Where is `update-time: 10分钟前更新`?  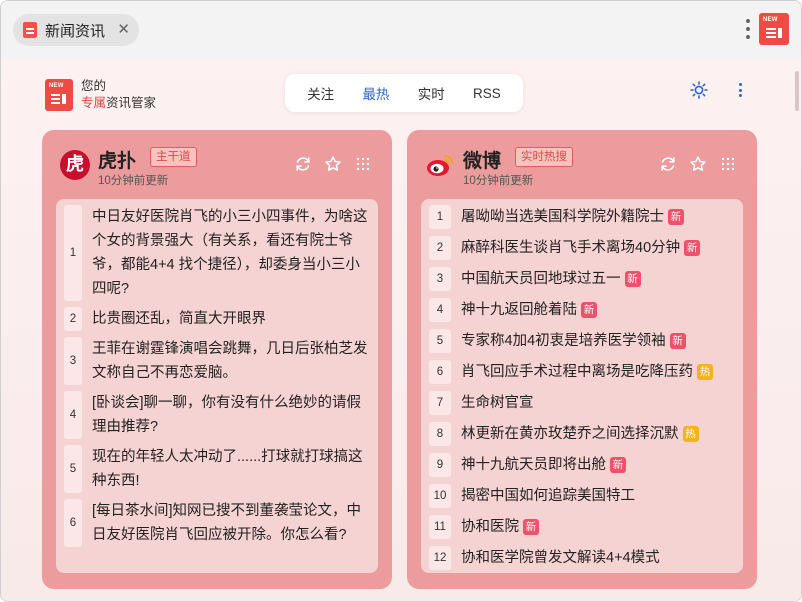 update-time: 10分钟前更新 is located at coordinates (133, 181).